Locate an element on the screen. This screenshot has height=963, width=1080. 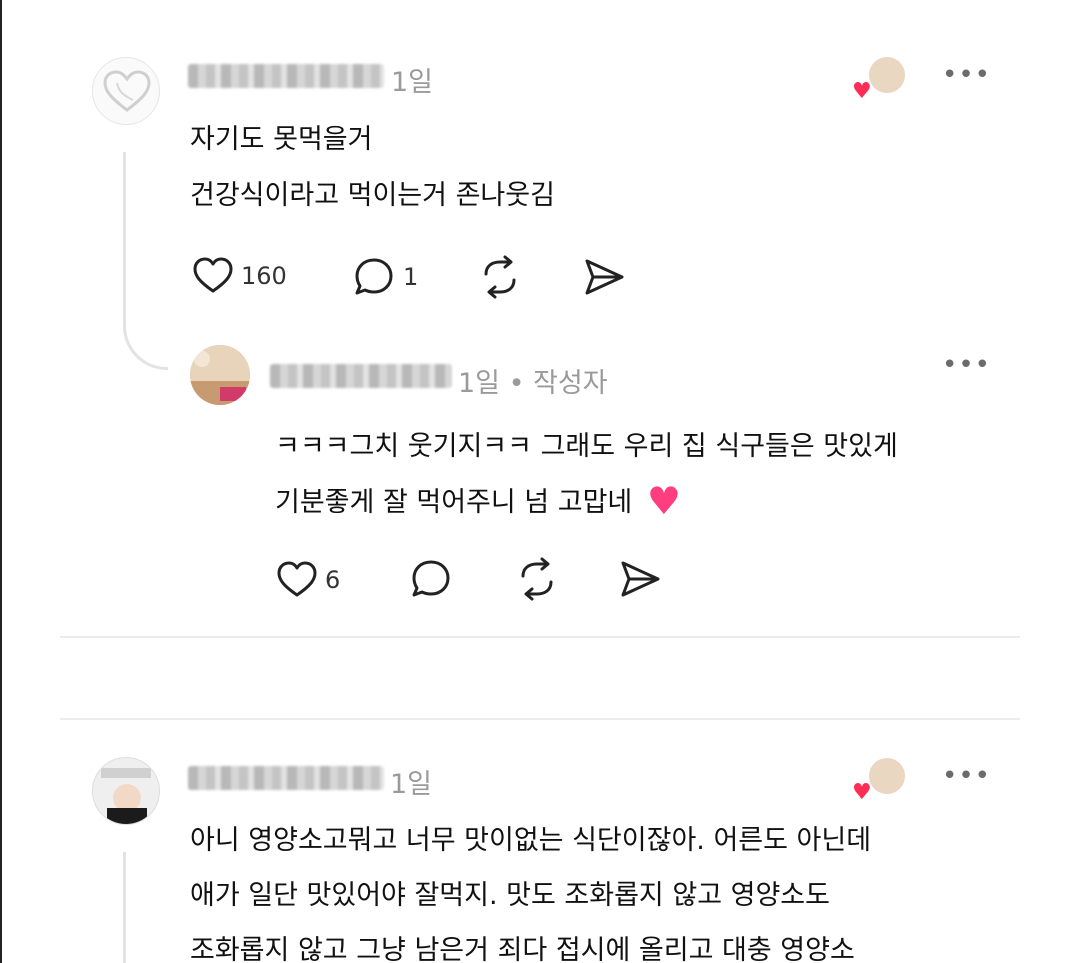
comment-3-more-button: ••• is located at coordinates (966, 776).